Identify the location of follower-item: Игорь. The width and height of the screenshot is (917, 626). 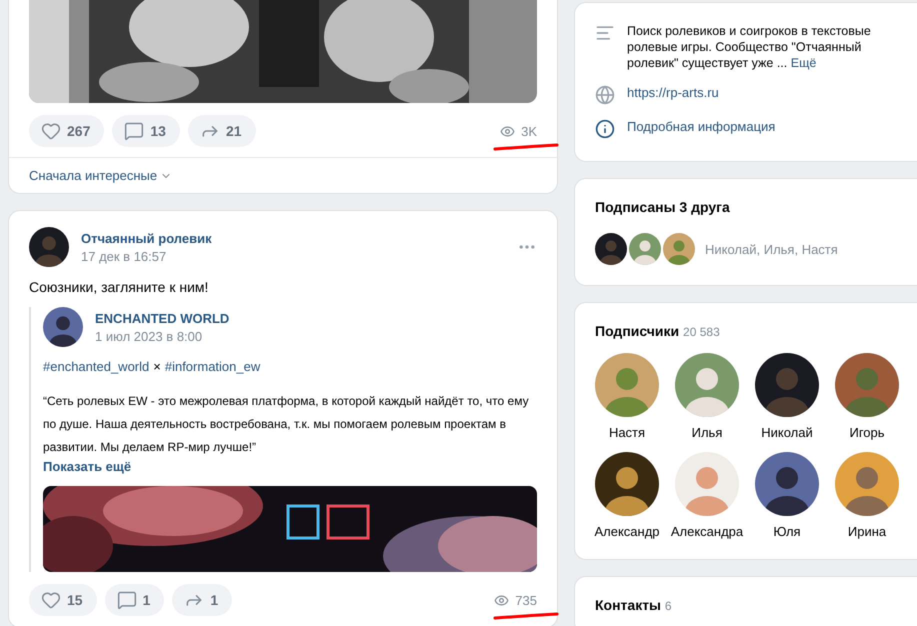
(867, 396).